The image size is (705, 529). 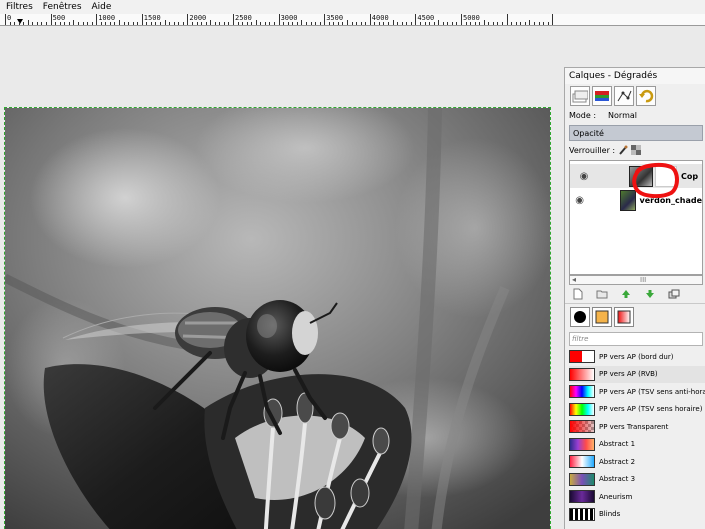 I want to click on gradient-item: PP vers AP (TSV sens anti-horaire), so click(x=637, y=392).